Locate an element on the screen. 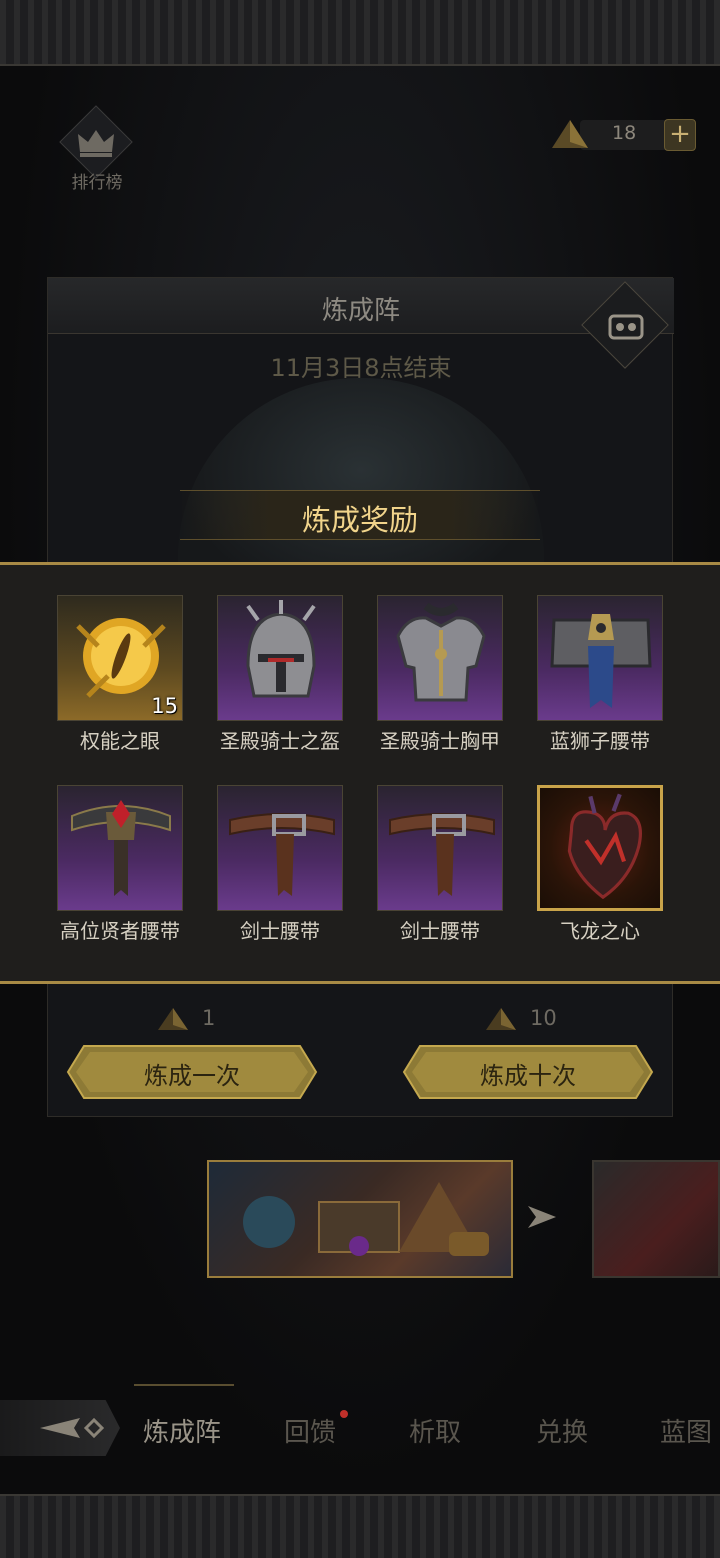  tab-extract: 析取 is located at coordinates (435, 1430).